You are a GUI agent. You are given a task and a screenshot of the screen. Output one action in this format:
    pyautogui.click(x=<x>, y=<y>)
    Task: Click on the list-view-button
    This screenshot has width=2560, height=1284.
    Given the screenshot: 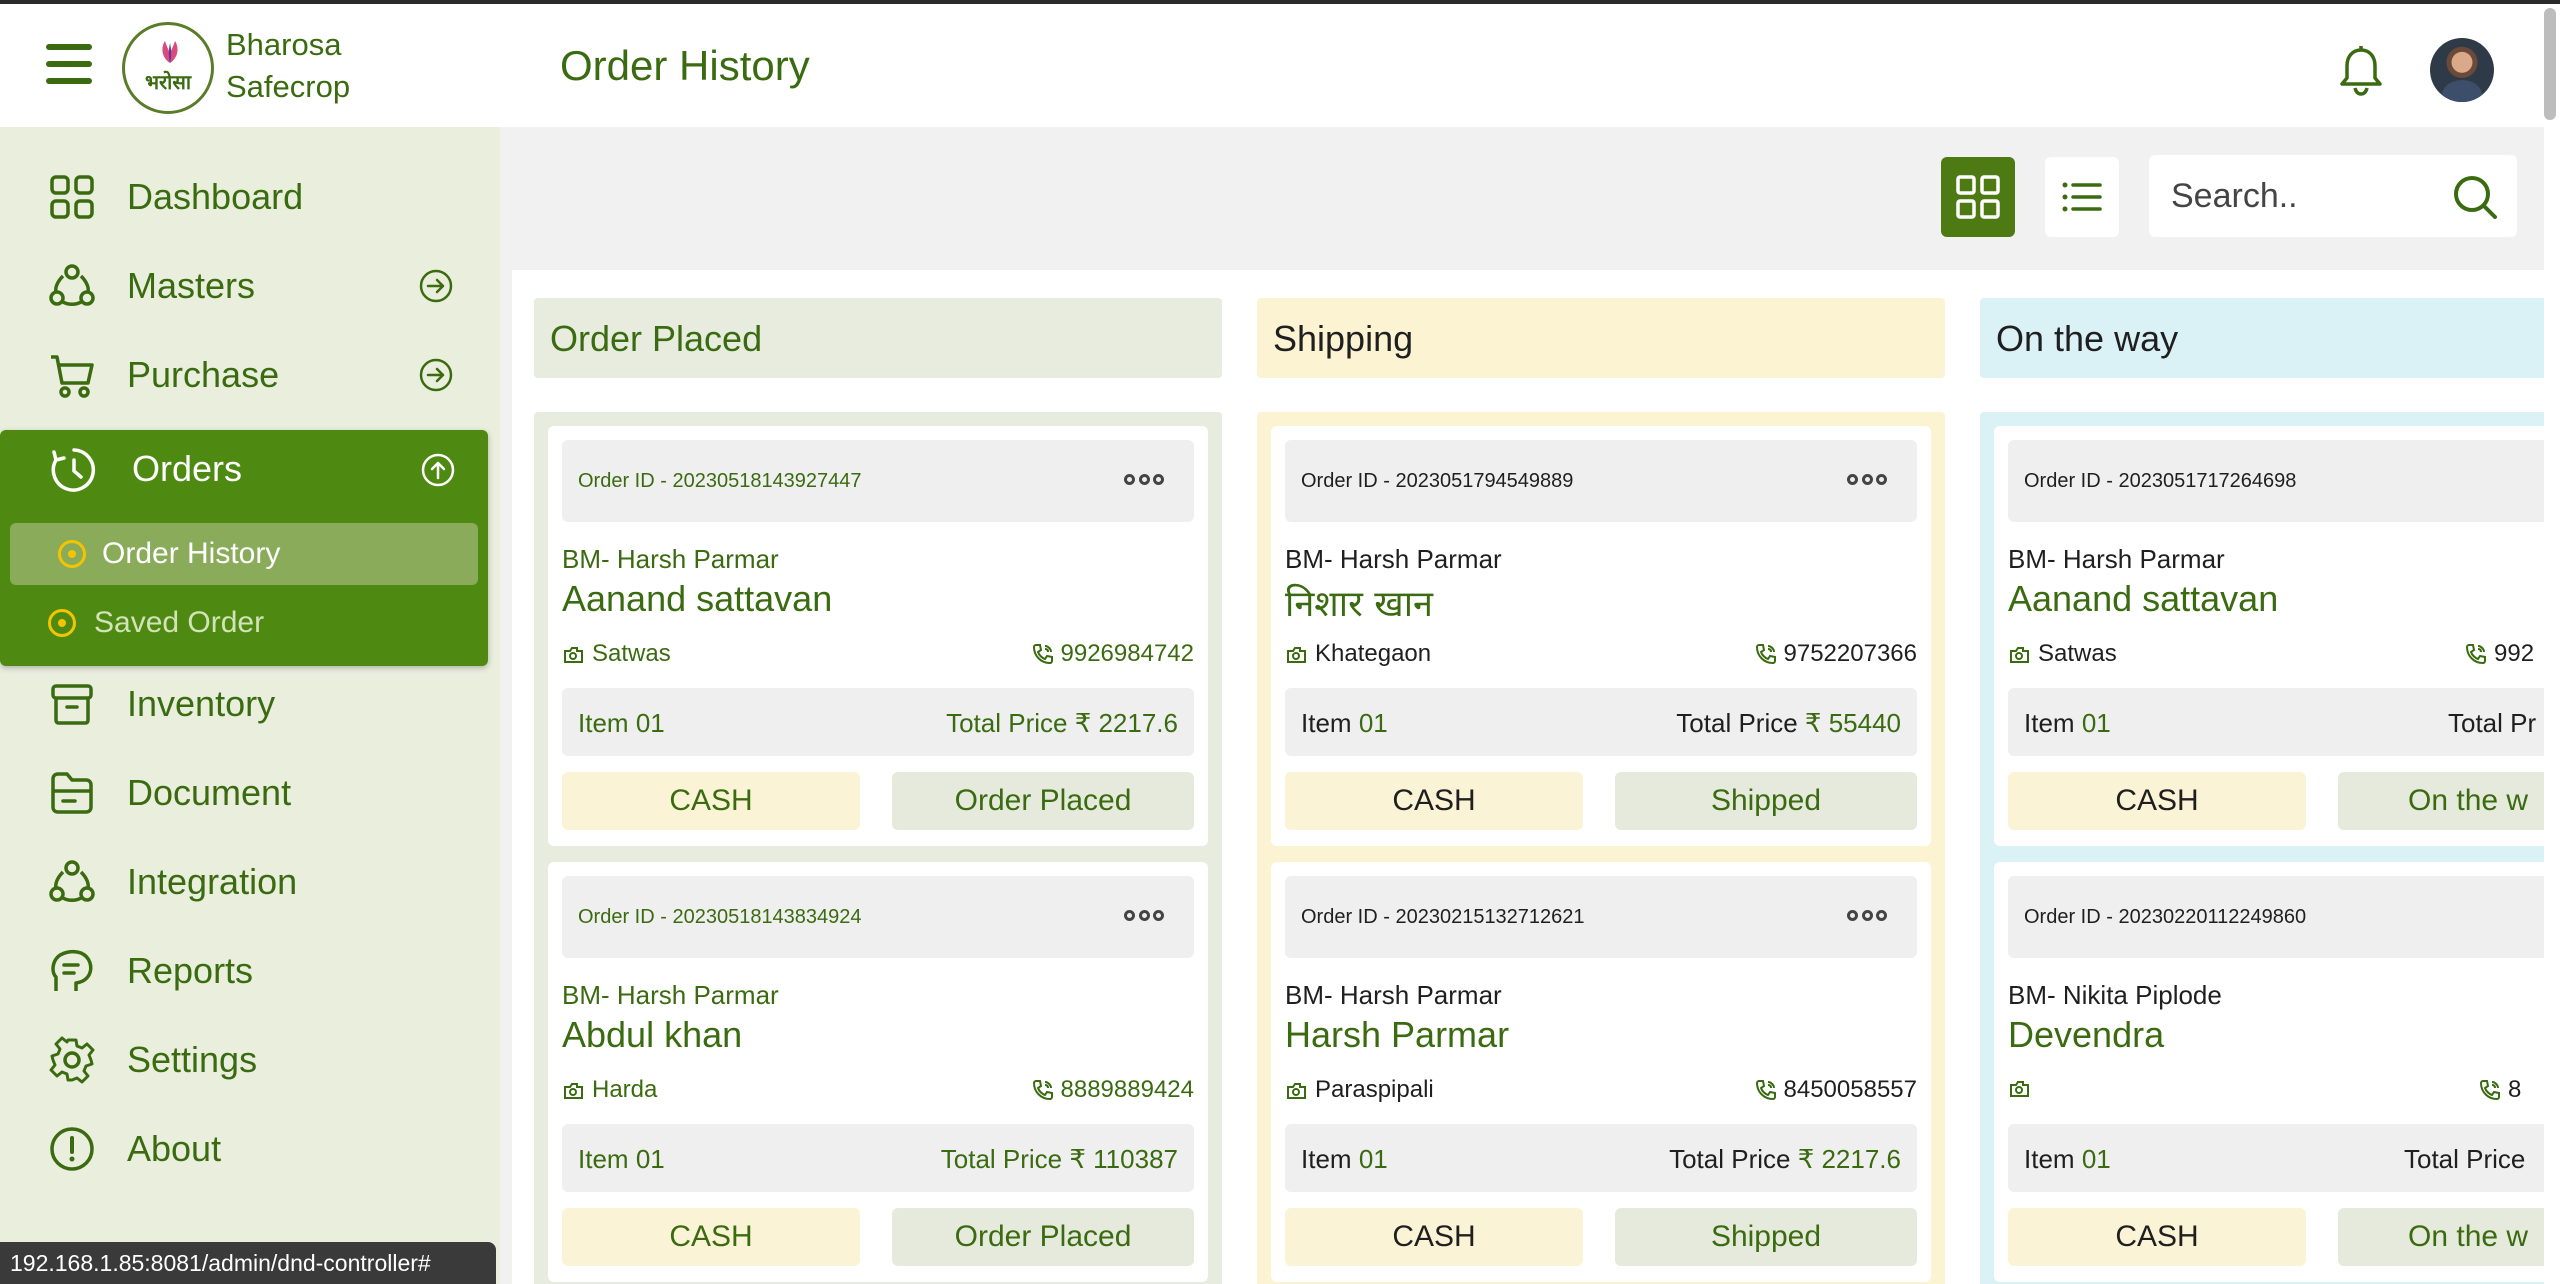 What is the action you would take?
    pyautogui.click(x=2082, y=197)
    